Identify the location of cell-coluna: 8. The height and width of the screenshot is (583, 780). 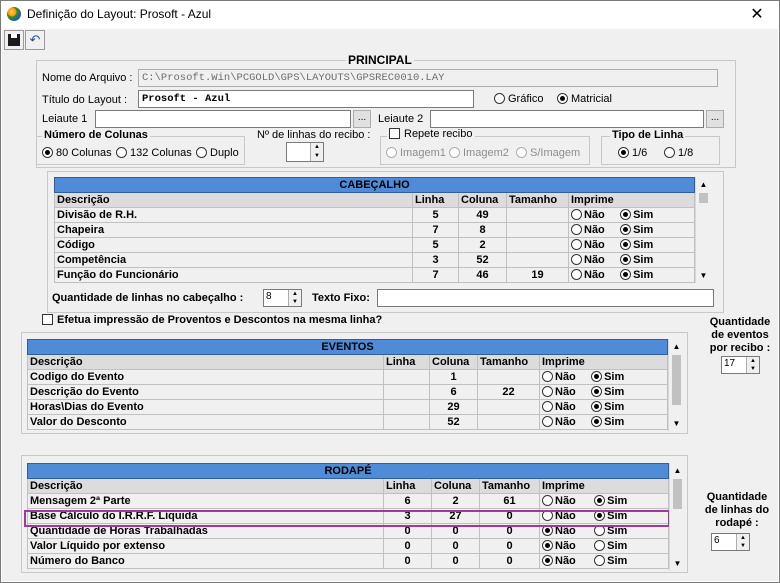
(482, 230).